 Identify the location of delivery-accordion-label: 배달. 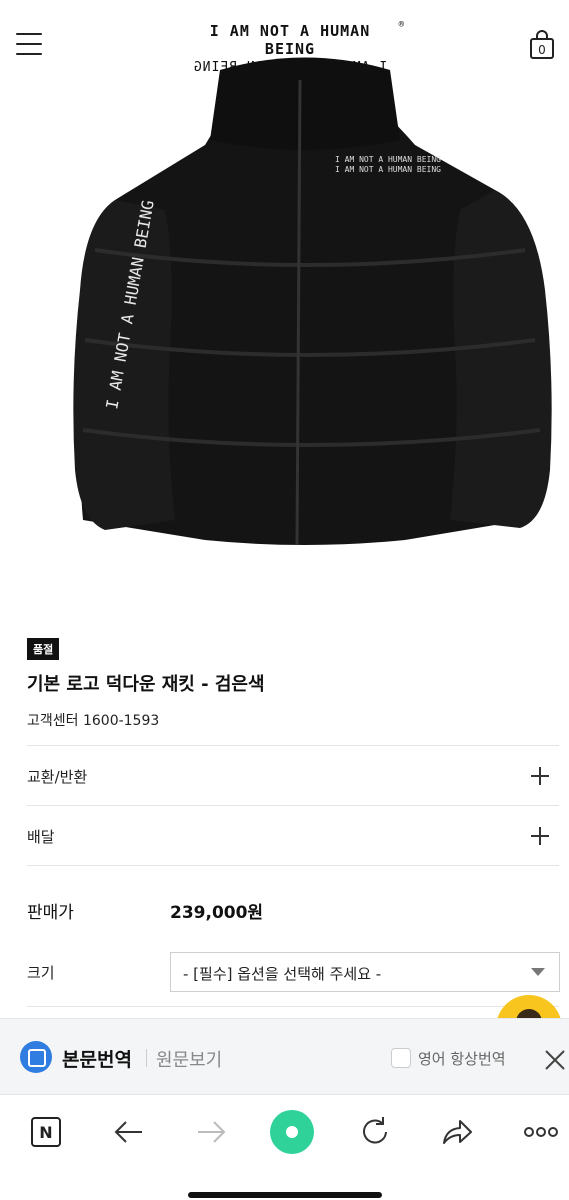
(41, 836).